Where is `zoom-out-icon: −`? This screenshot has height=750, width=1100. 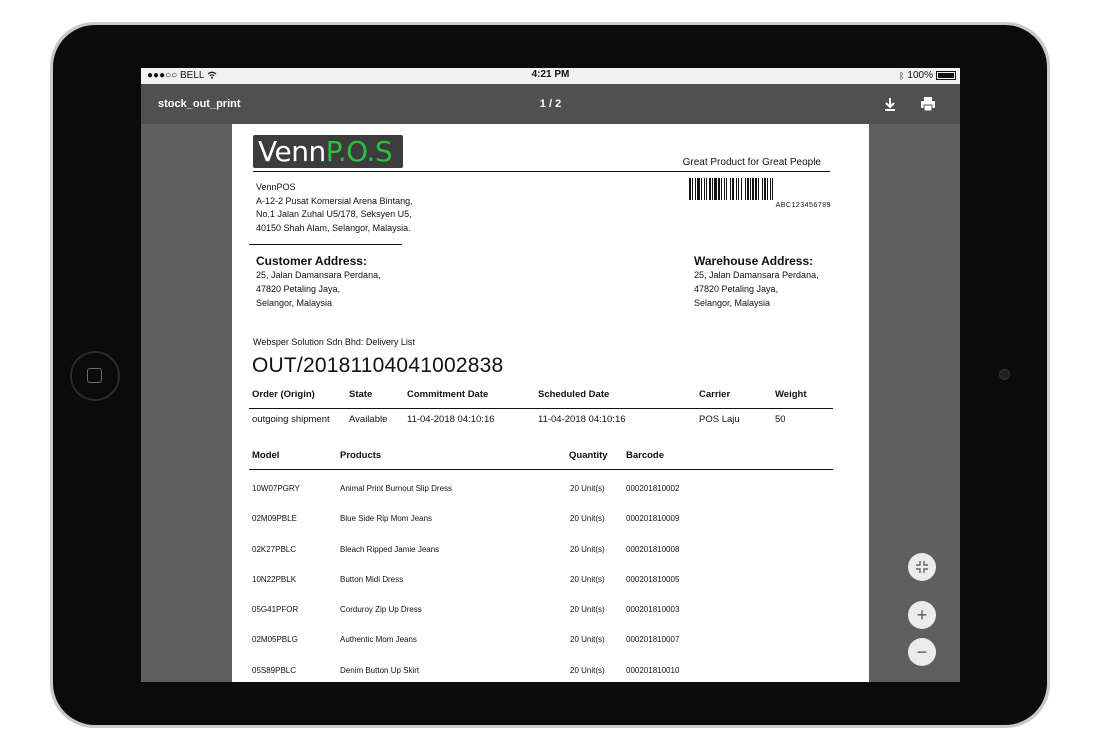
zoom-out-icon: − is located at coordinates (922, 652).